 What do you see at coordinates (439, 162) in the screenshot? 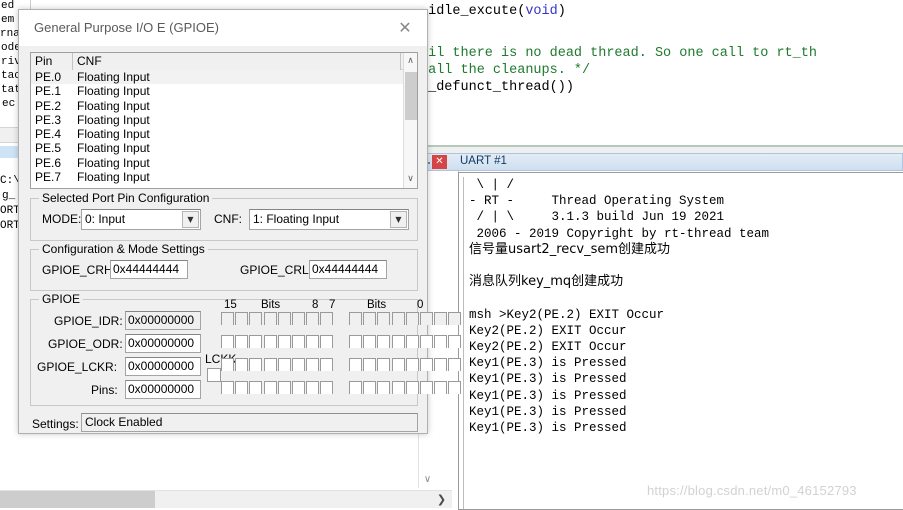
I see `dock-close-button: ✕` at bounding box center [439, 162].